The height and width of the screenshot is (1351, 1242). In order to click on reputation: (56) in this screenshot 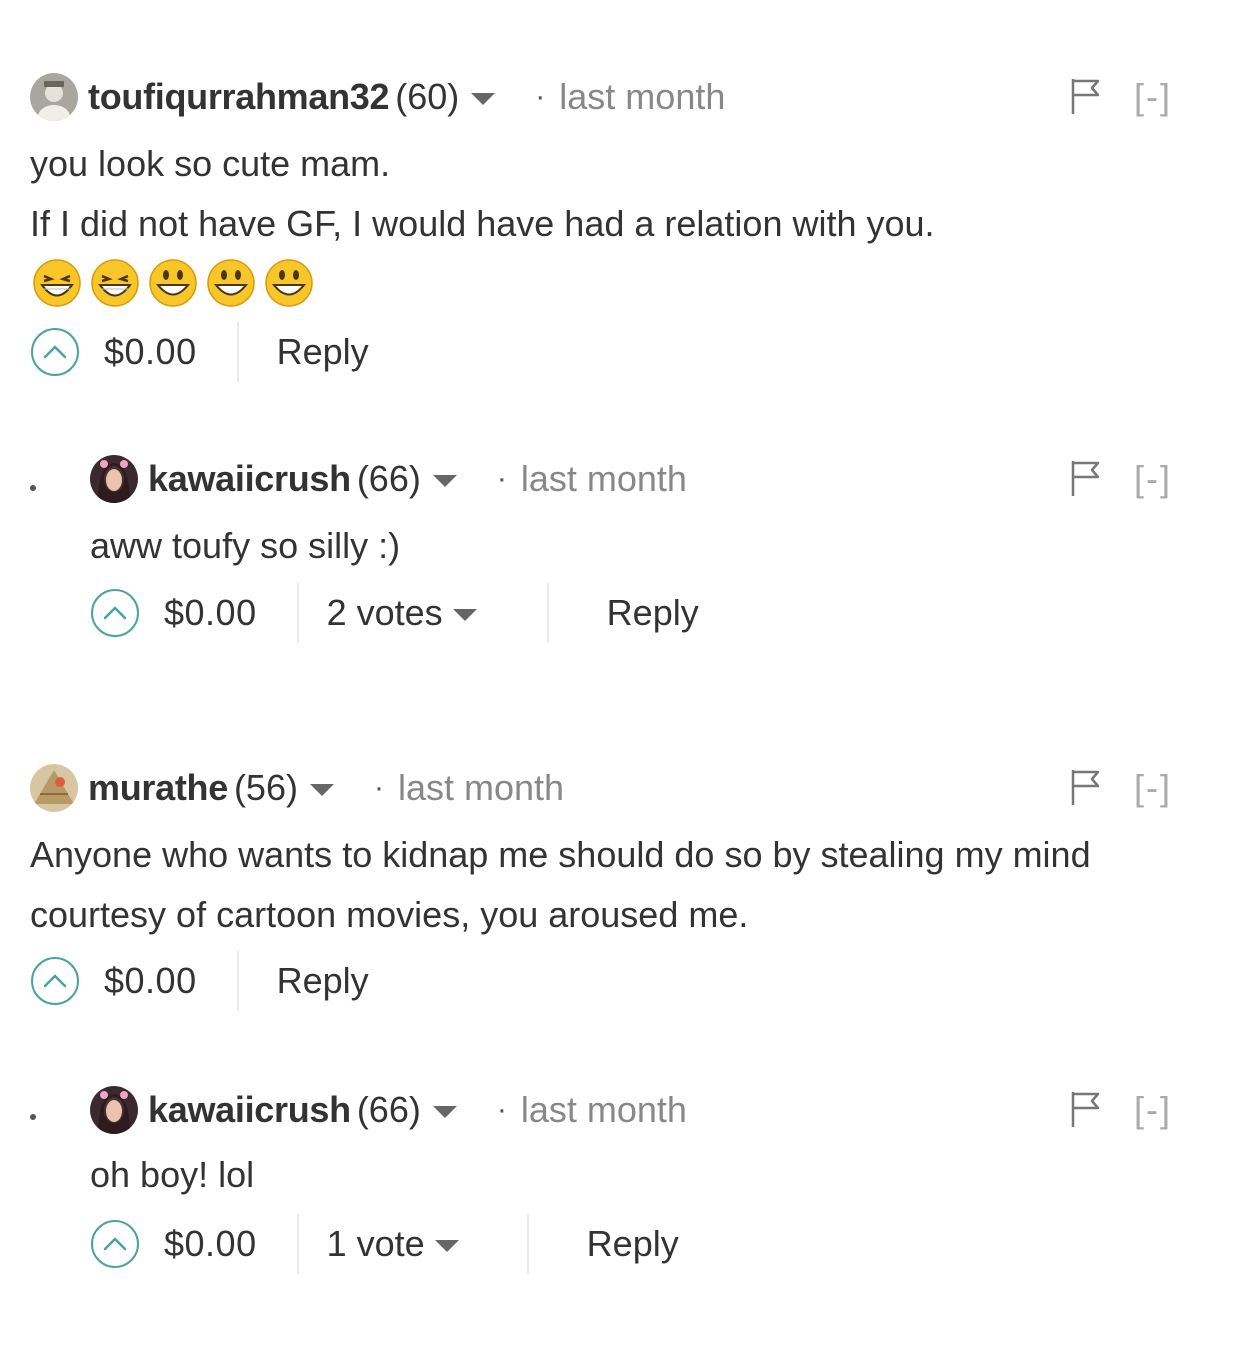, I will do `click(265, 787)`.